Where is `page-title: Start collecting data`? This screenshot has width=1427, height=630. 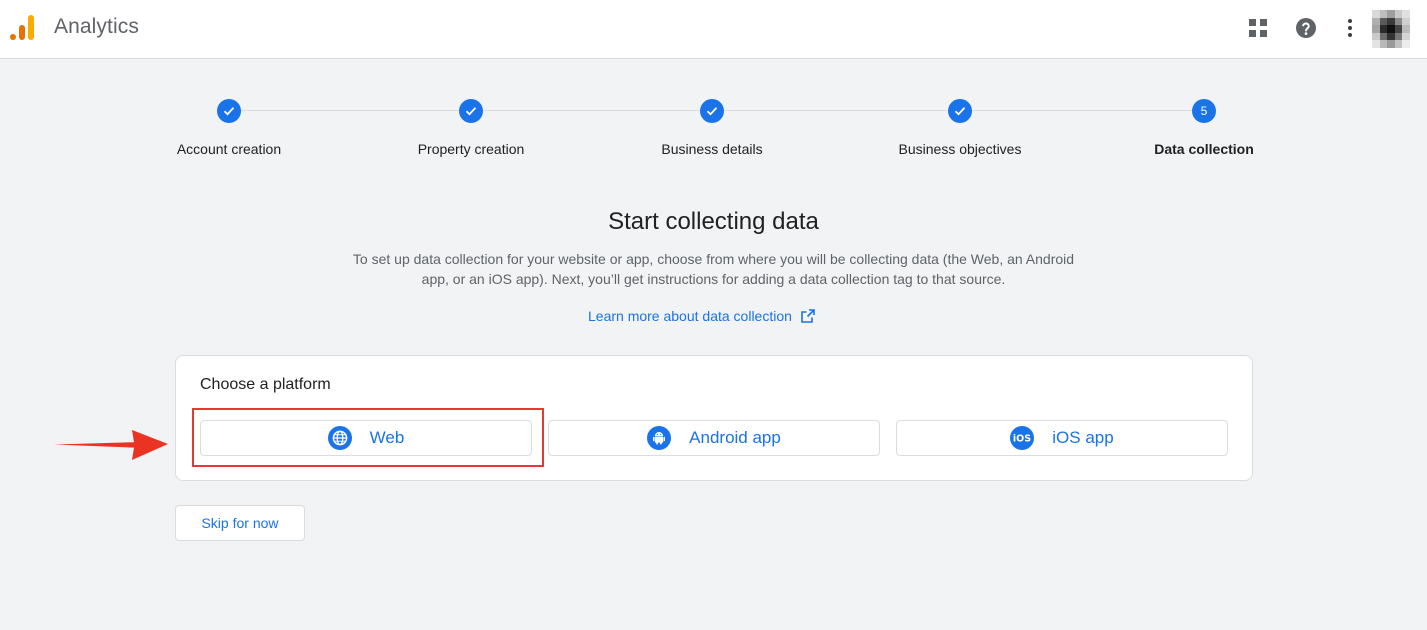 page-title: Start collecting data is located at coordinates (713, 221).